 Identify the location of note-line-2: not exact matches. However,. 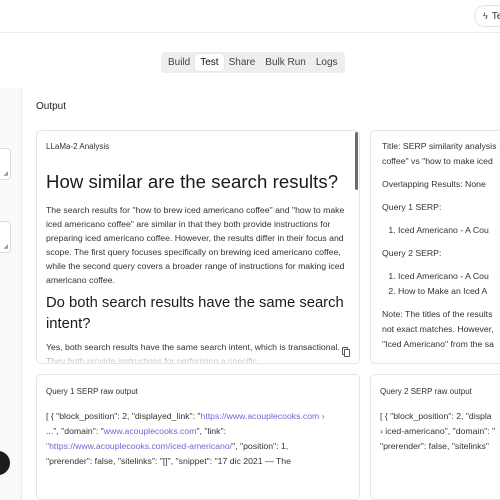
(438, 329).